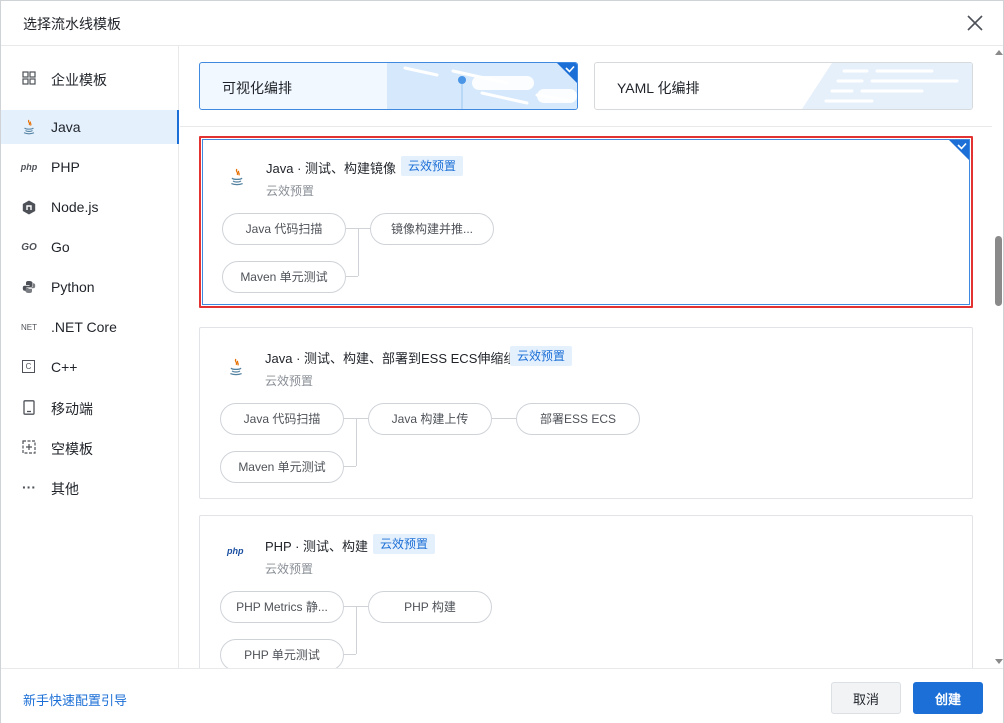  What do you see at coordinates (75, 207) in the screenshot?
I see `sidebar-item-label: Node.js` at bounding box center [75, 207].